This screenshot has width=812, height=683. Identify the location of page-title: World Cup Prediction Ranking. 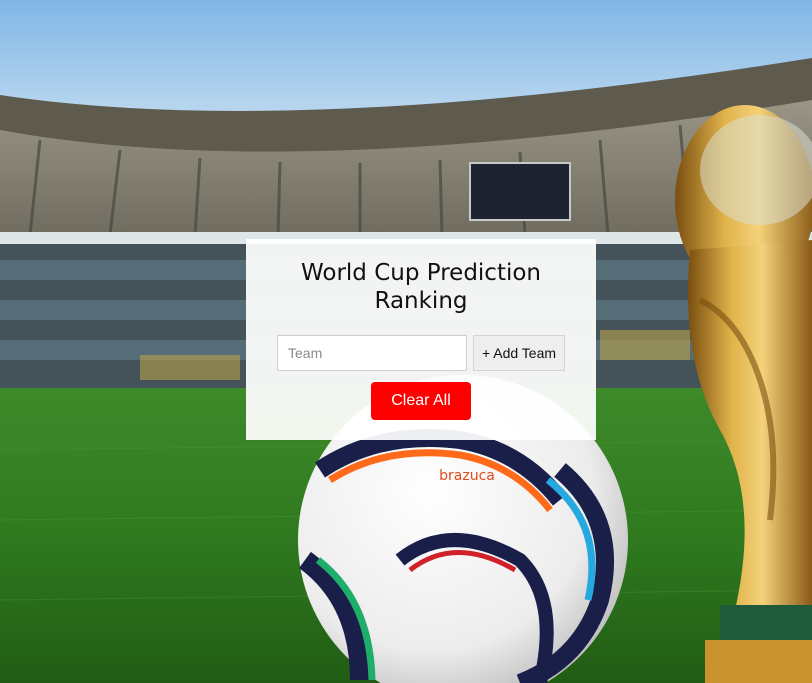
(421, 287).